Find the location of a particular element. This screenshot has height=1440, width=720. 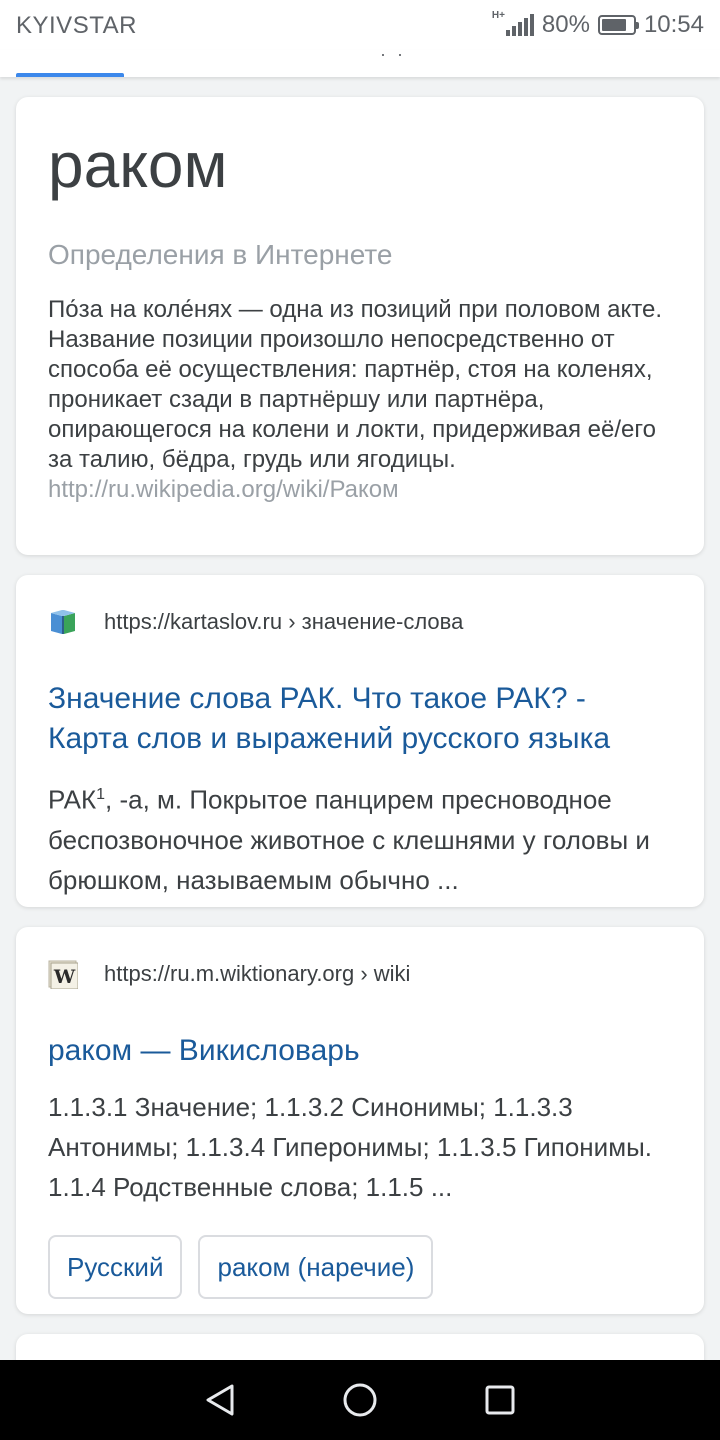

home-circle-icon is located at coordinates (360, 1400).